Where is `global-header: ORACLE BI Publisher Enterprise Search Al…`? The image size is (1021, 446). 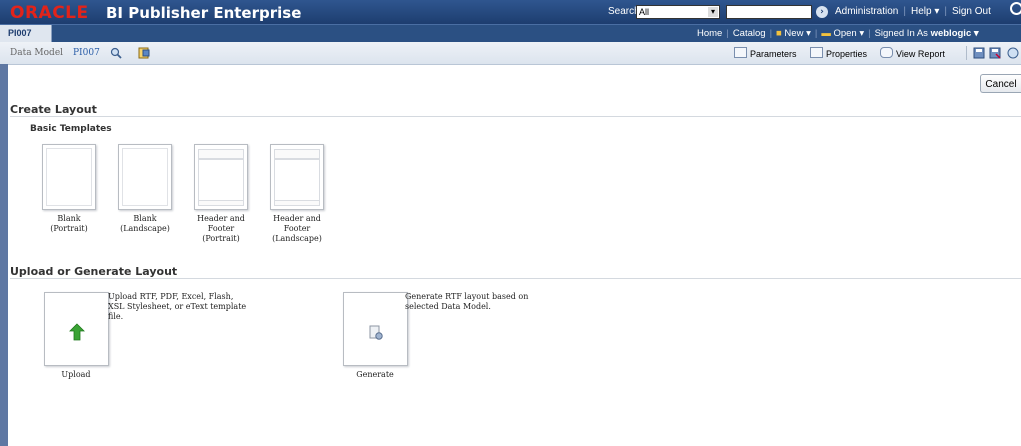 global-header: ORACLE BI Publisher Enterprise Search Al… is located at coordinates (510, 12).